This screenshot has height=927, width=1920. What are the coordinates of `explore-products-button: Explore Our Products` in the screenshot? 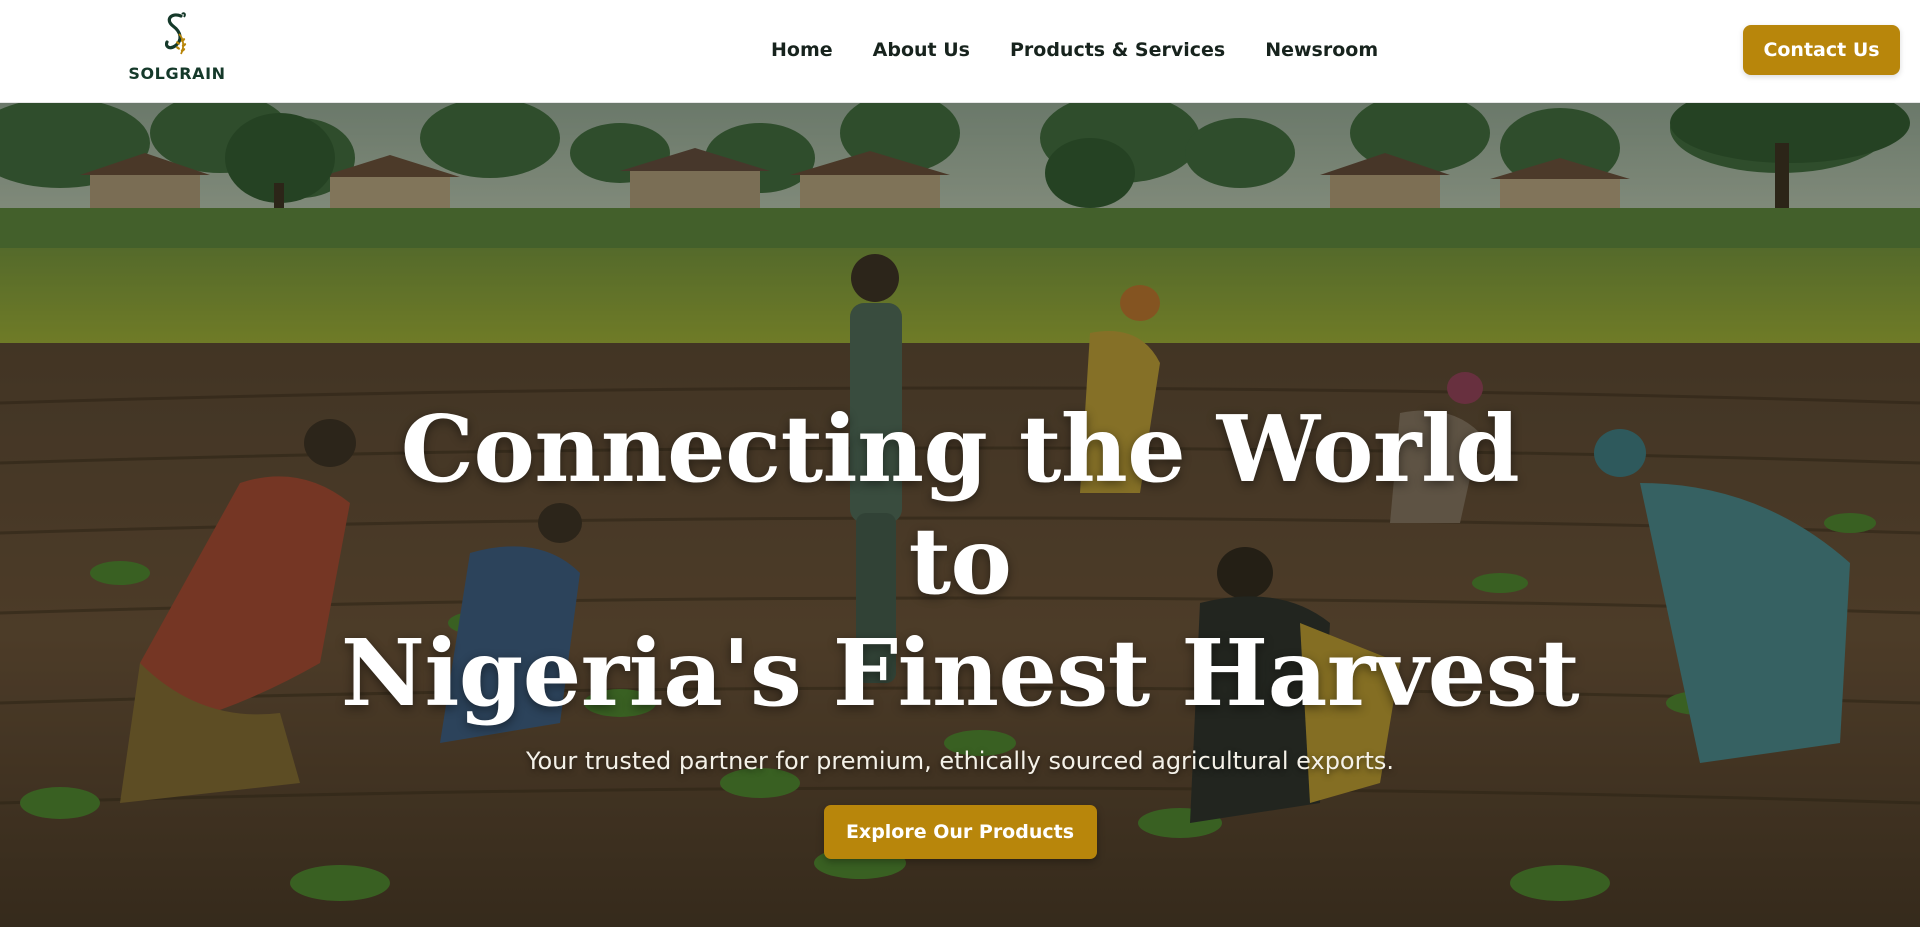 It's located at (960, 832).